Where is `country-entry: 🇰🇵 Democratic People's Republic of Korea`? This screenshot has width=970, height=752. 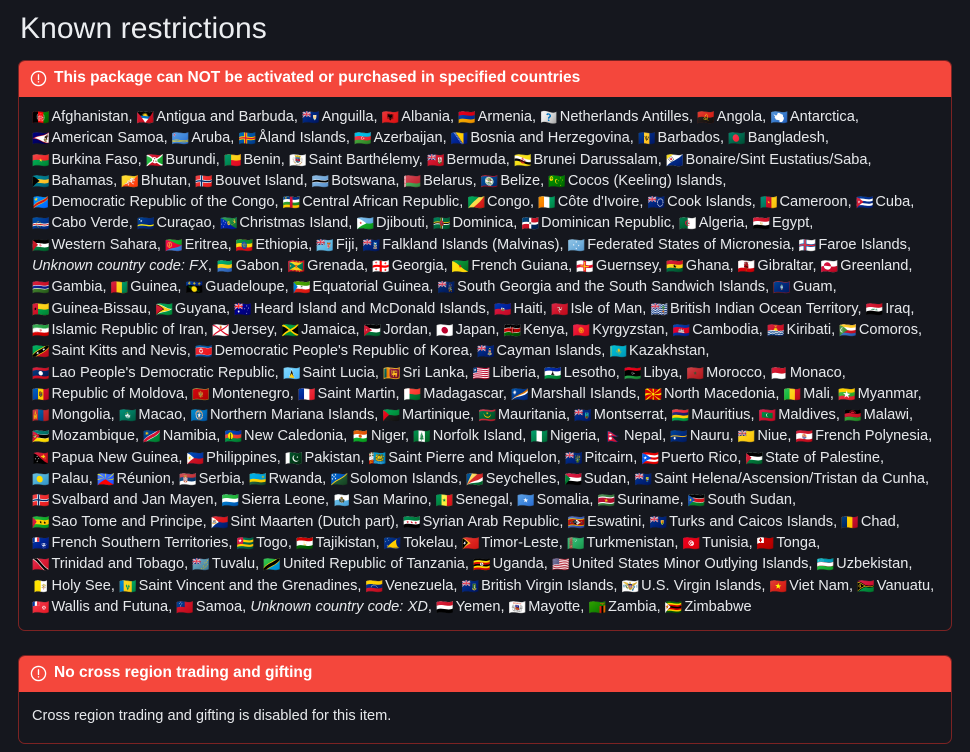
country-entry: 🇰🇵 Democratic People's Republic of Korea is located at coordinates (332, 351).